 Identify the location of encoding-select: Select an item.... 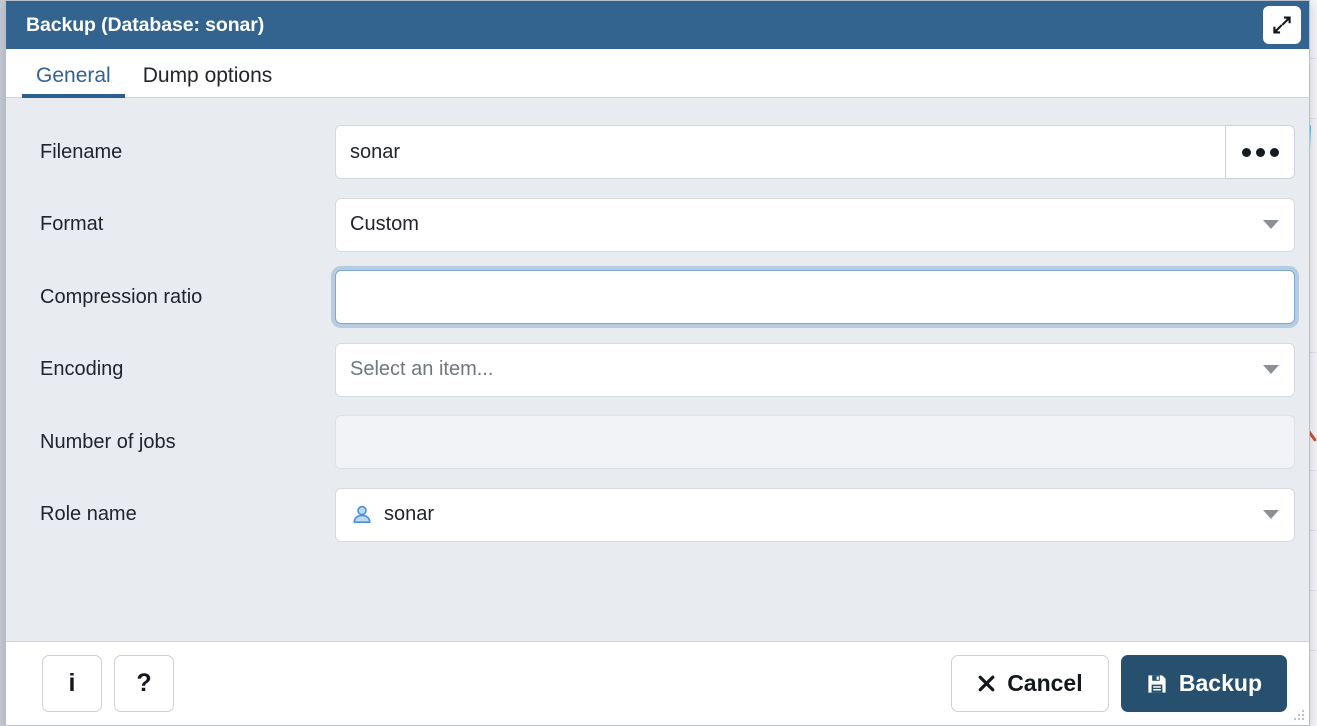
(815, 369).